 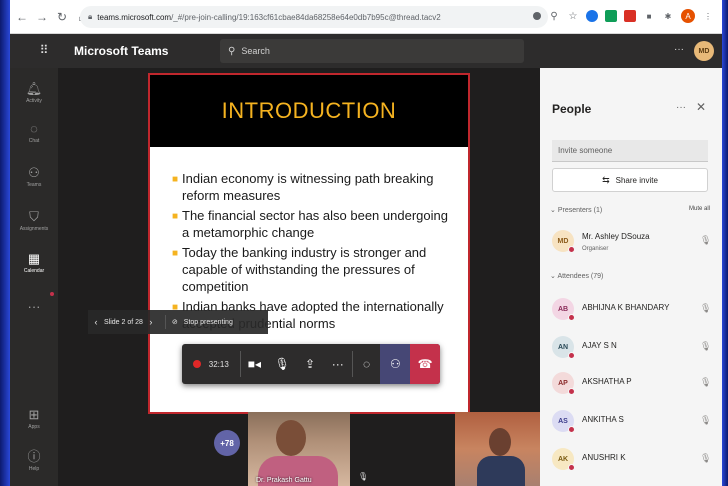 What do you see at coordinates (630, 180) in the screenshot?
I see `share-invite-button: ⇆ Share invite` at bounding box center [630, 180].